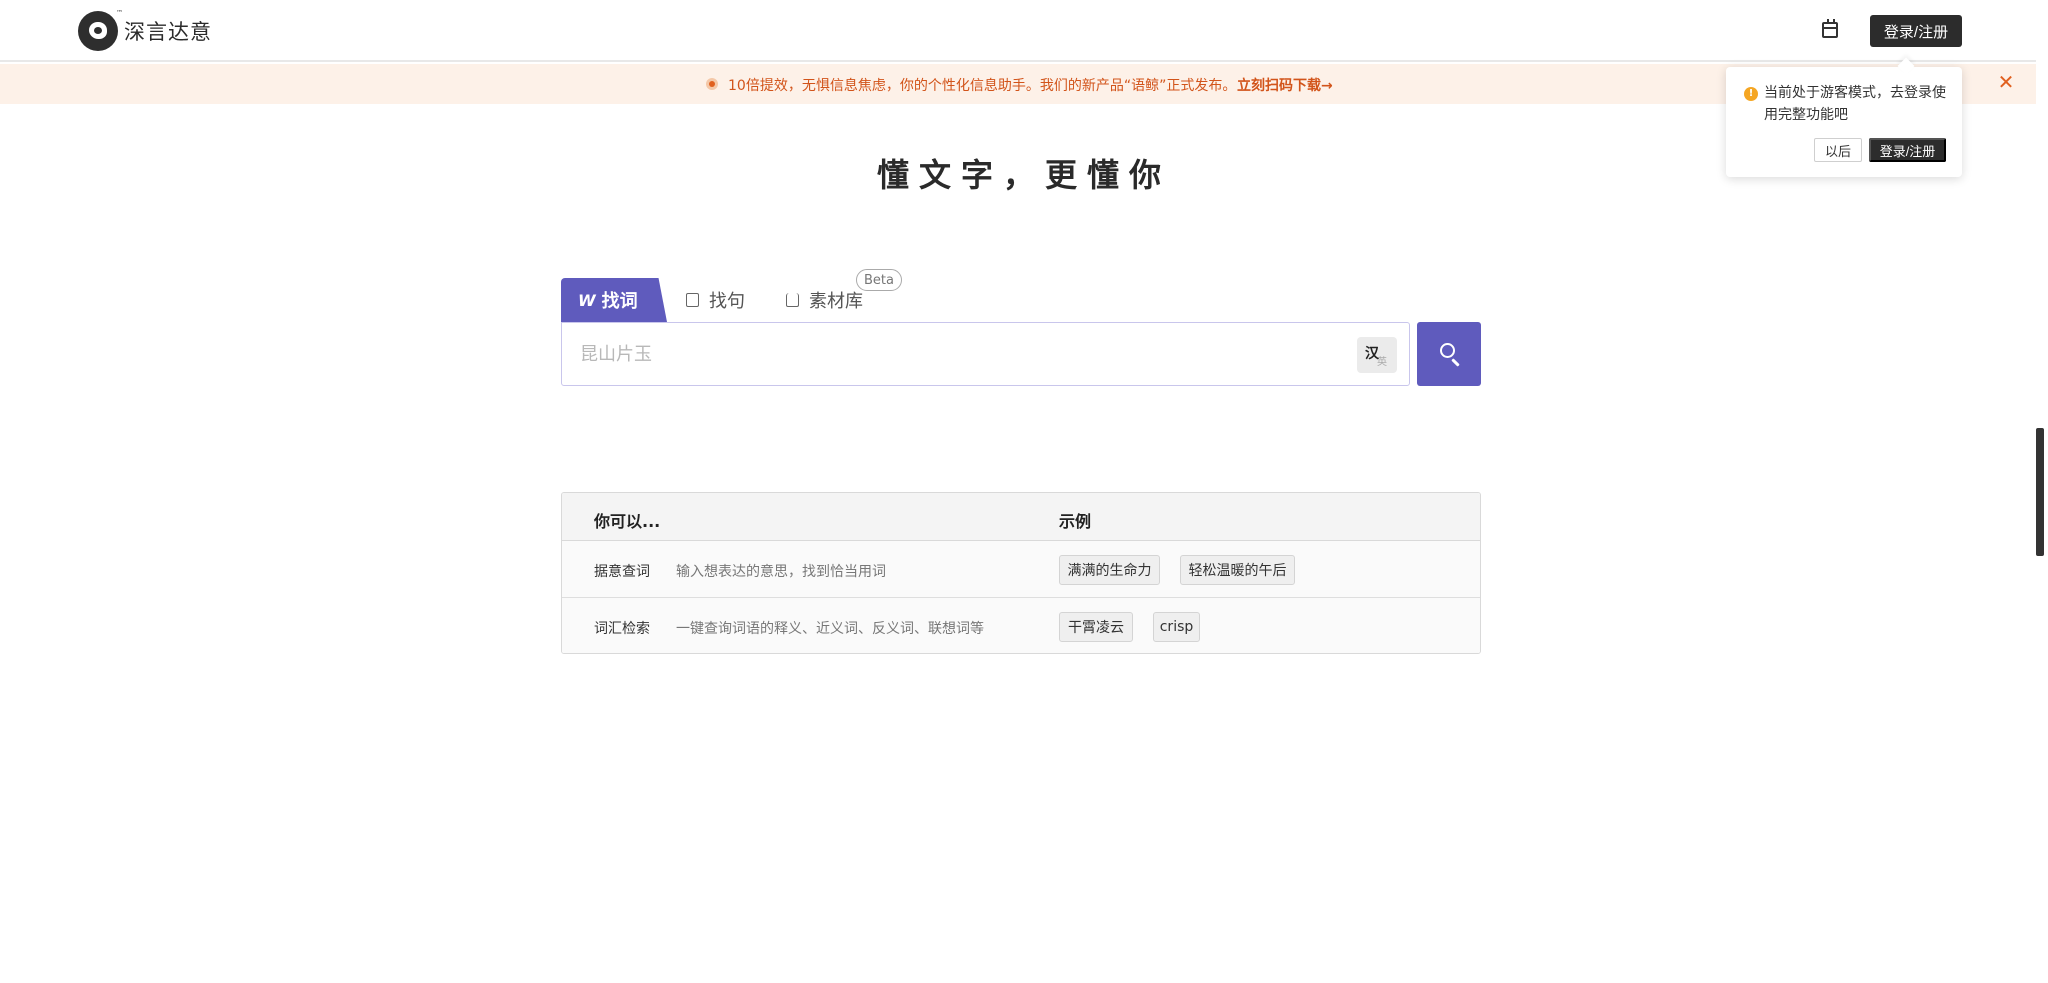  What do you see at coordinates (712, 84) in the screenshot?
I see `announcement-dot-icon` at bounding box center [712, 84].